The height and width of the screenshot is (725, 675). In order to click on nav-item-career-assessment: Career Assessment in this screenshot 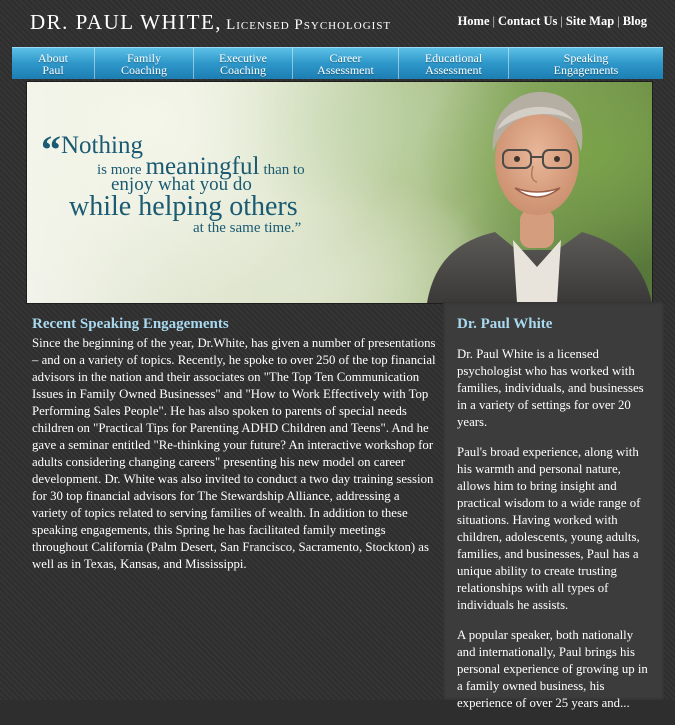, I will do `click(346, 63)`.